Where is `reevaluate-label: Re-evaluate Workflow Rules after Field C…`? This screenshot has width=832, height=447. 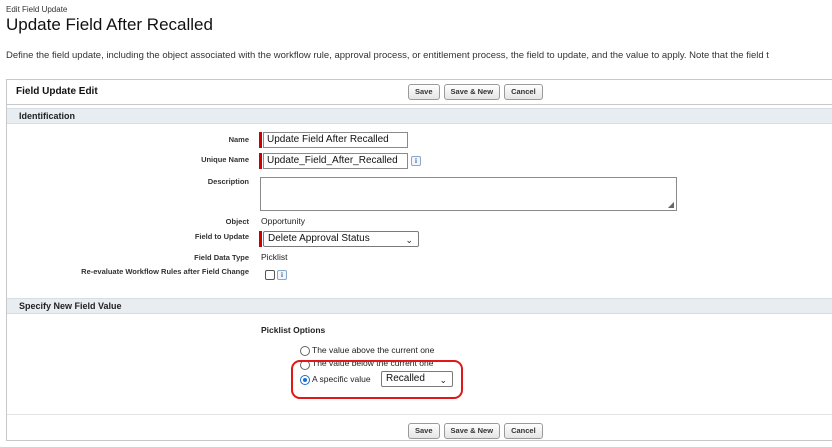
reevaluate-label: Re-evaluate Workflow Rules after Field C… is located at coordinates (165, 271).